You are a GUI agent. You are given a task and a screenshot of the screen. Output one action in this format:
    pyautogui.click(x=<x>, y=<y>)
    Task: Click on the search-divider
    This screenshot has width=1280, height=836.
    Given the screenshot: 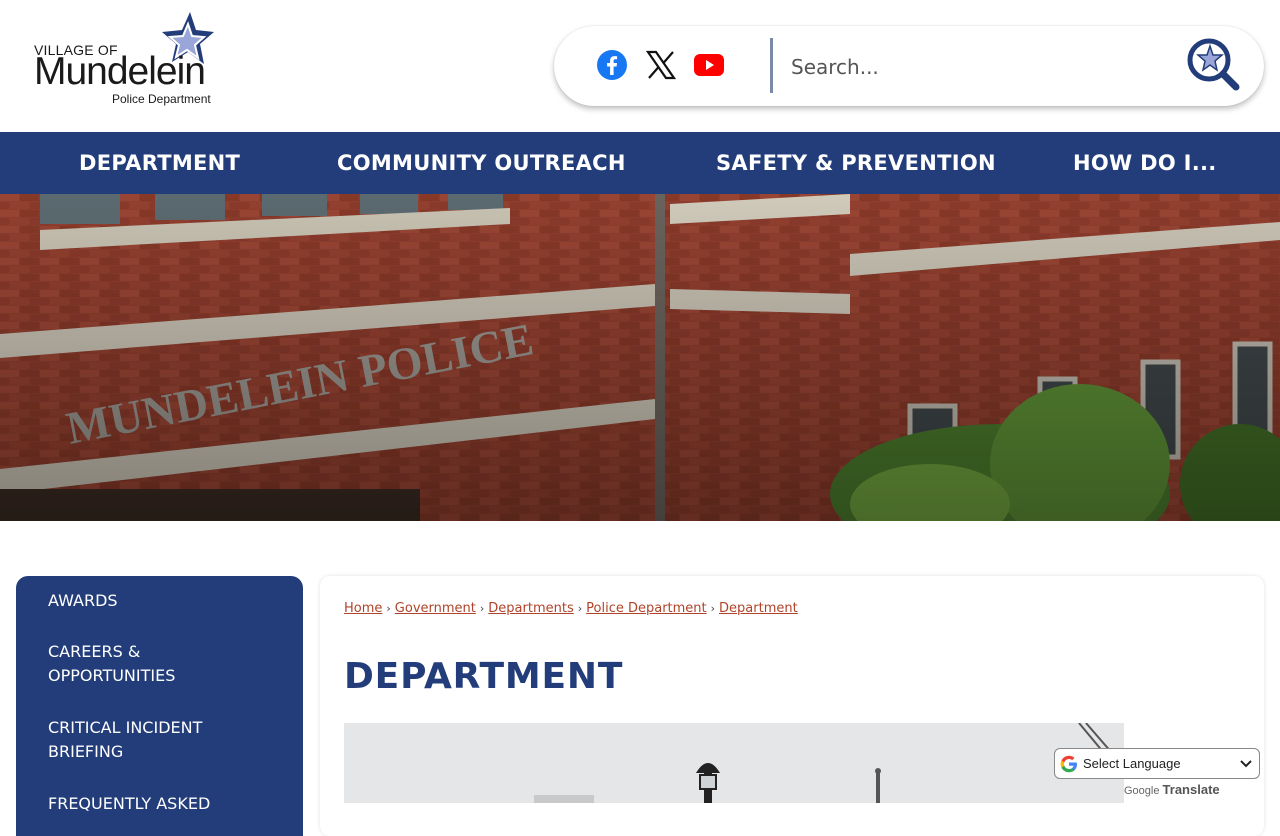 What is the action you would take?
    pyautogui.click(x=771, y=65)
    